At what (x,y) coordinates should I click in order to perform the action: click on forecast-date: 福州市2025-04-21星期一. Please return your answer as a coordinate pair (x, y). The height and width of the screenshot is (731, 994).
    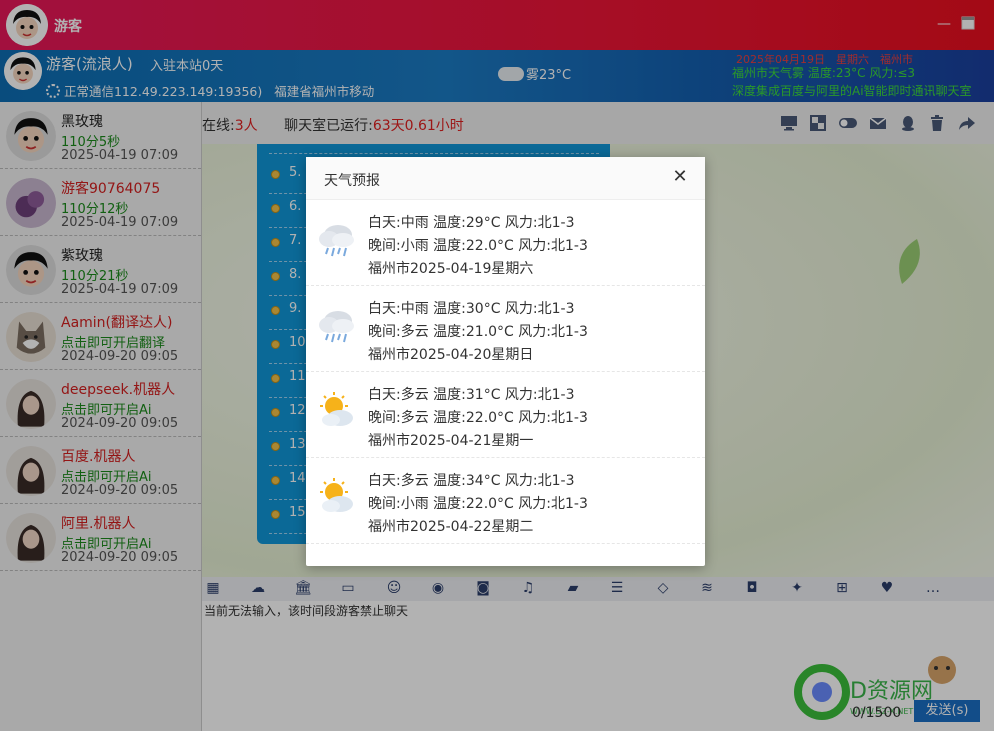
    Looking at the image, I should click on (451, 441).